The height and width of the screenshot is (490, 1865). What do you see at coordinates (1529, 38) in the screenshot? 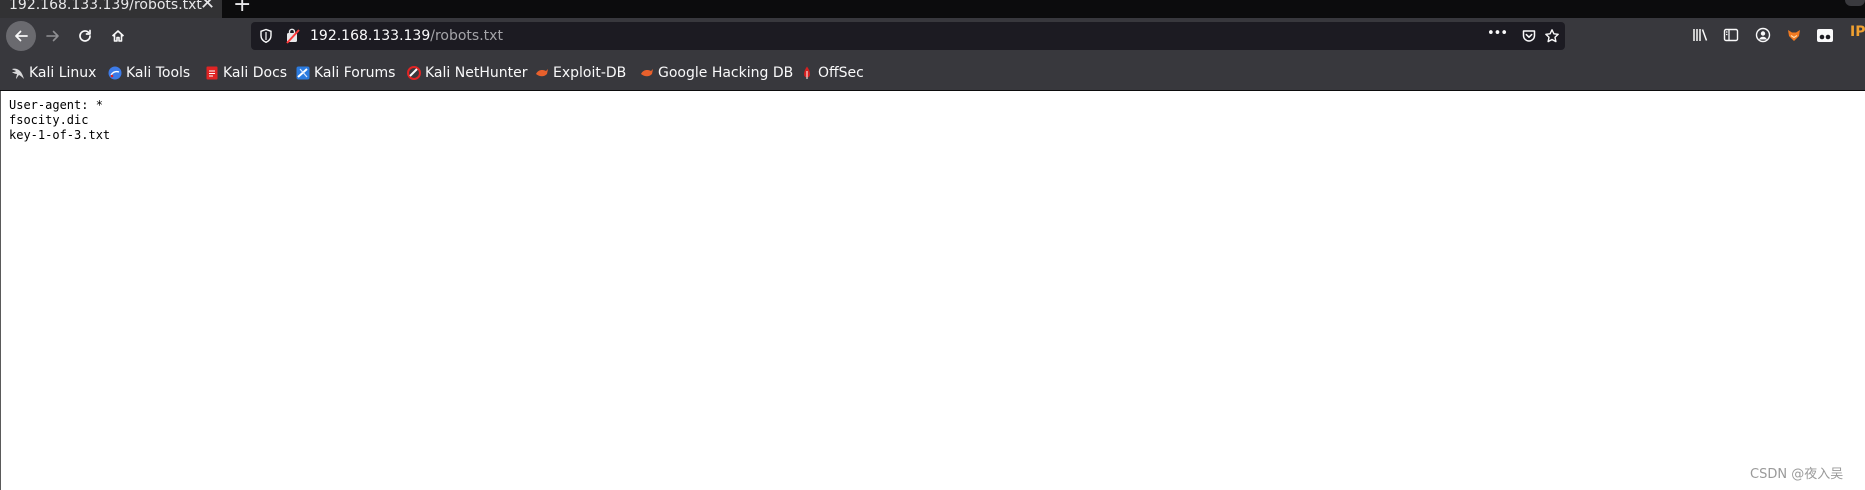
I see `pocket-icon` at bounding box center [1529, 38].